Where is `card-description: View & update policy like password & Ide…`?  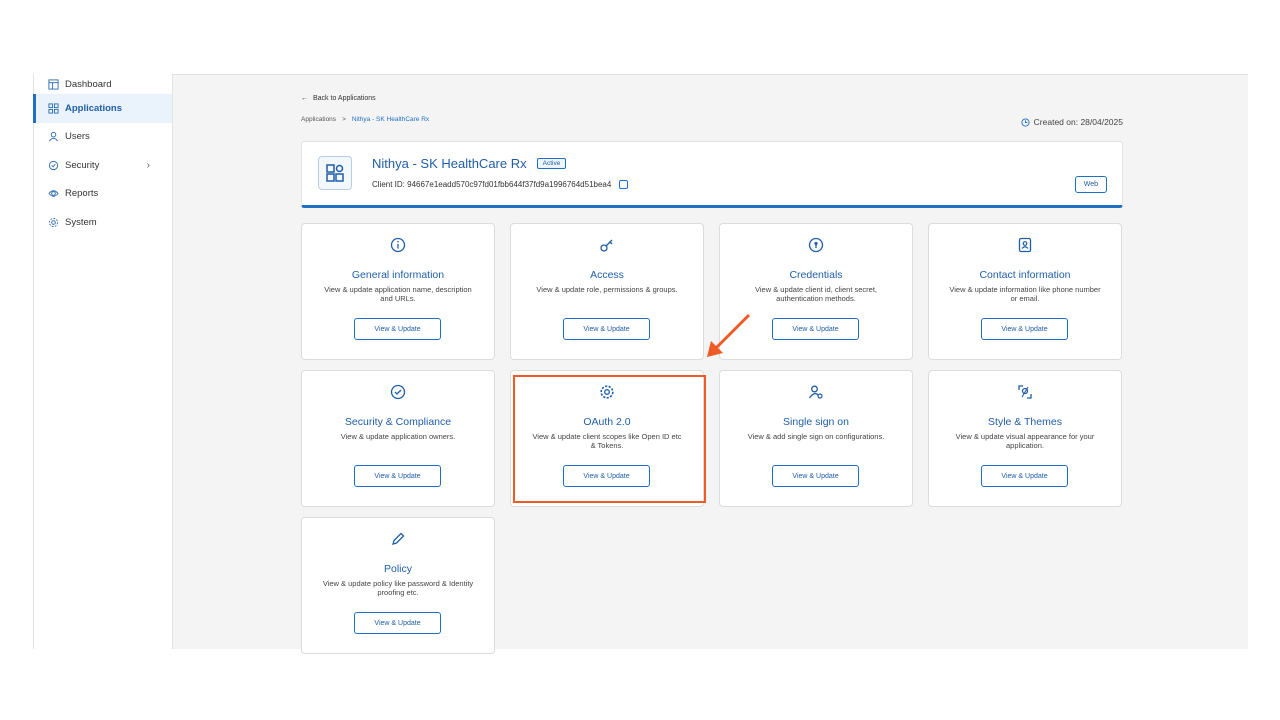
card-description: View & update policy like password & Ide… is located at coordinates (398, 588).